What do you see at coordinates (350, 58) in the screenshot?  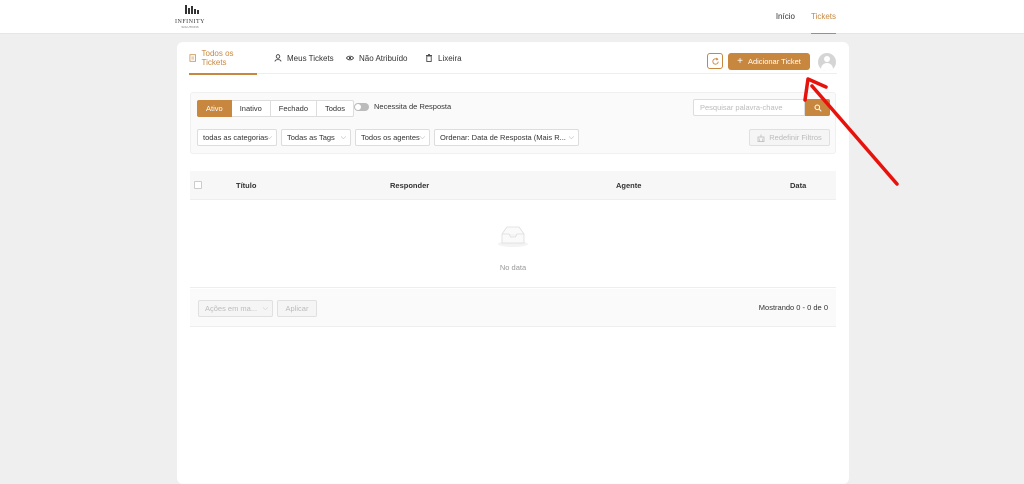 I see `eye-icon` at bounding box center [350, 58].